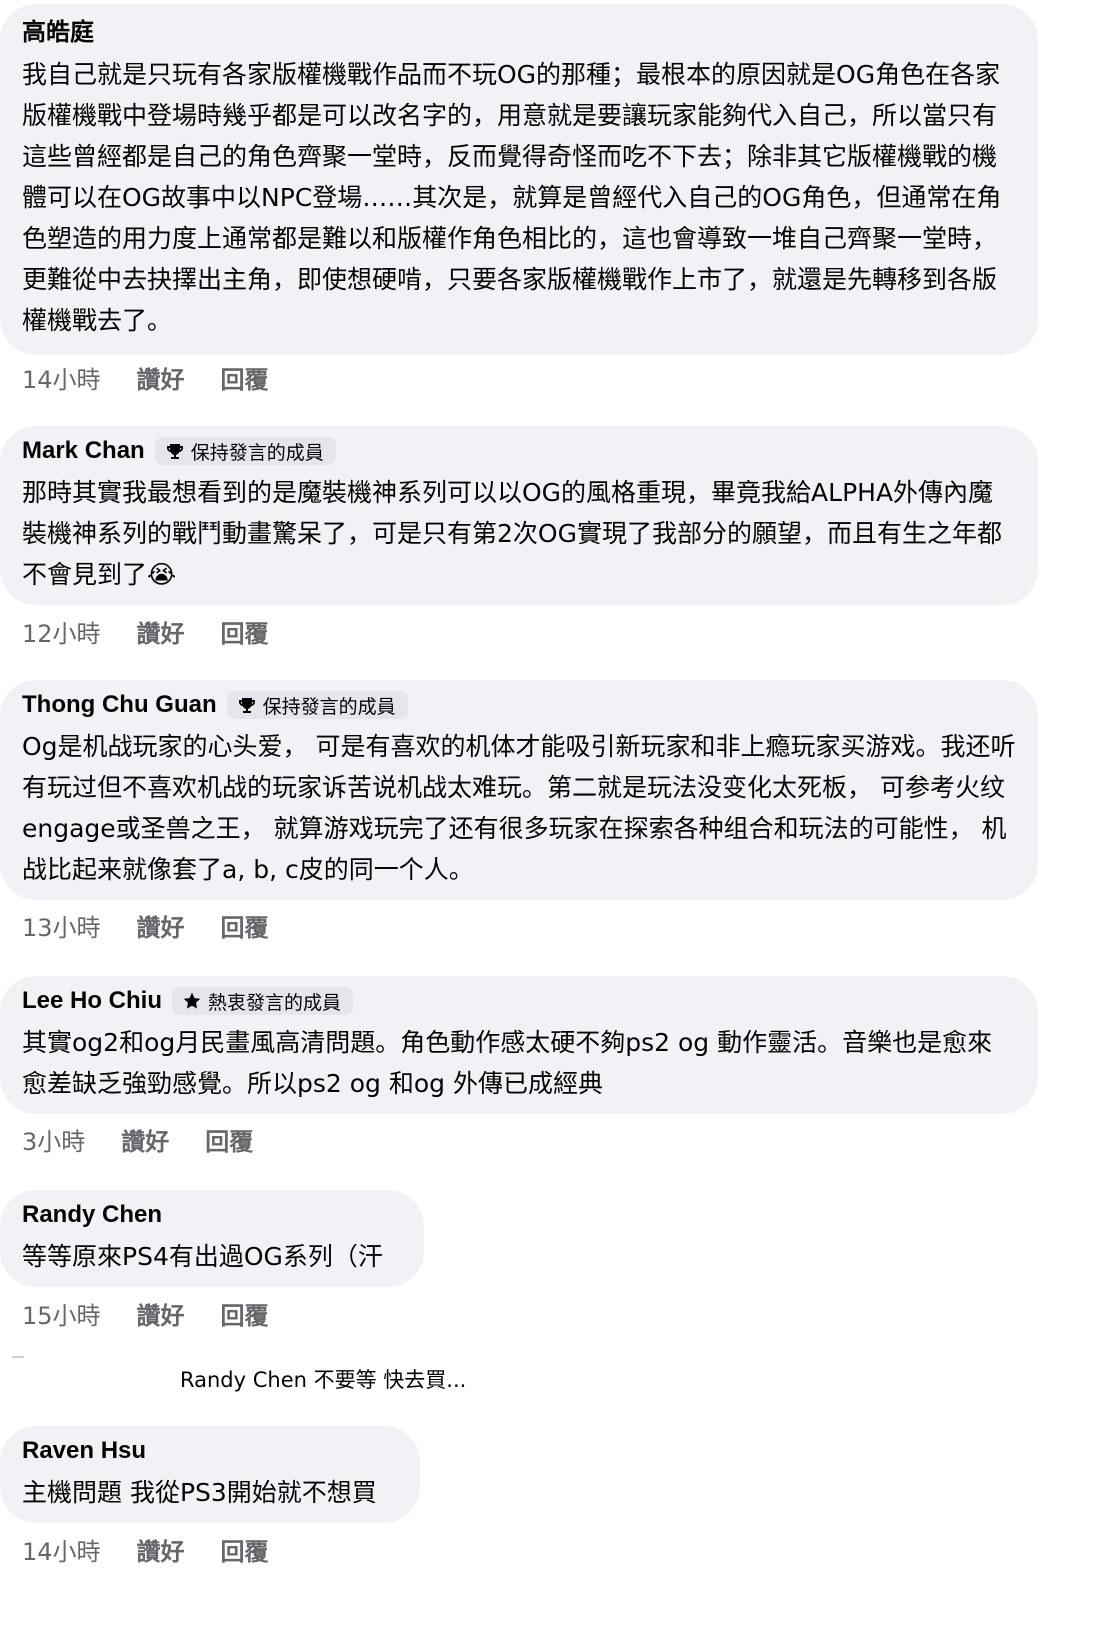 The height and width of the screenshot is (1627, 1098). Describe the element at coordinates (519, 705) in the screenshot. I see `author-row: Thong Chu Guan 保持發言的成員` at that location.